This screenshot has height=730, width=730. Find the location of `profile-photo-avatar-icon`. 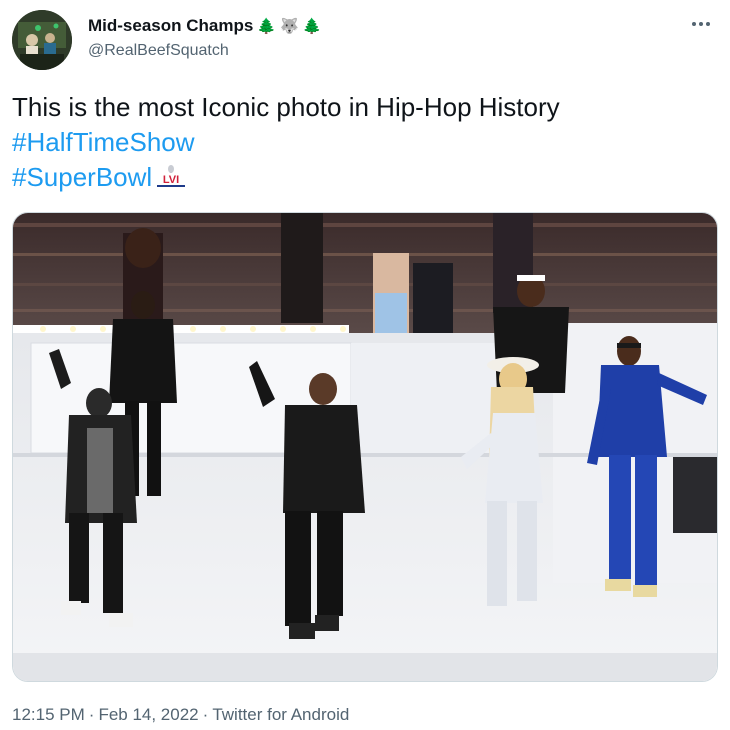

profile-photo-avatar-icon is located at coordinates (42, 40).